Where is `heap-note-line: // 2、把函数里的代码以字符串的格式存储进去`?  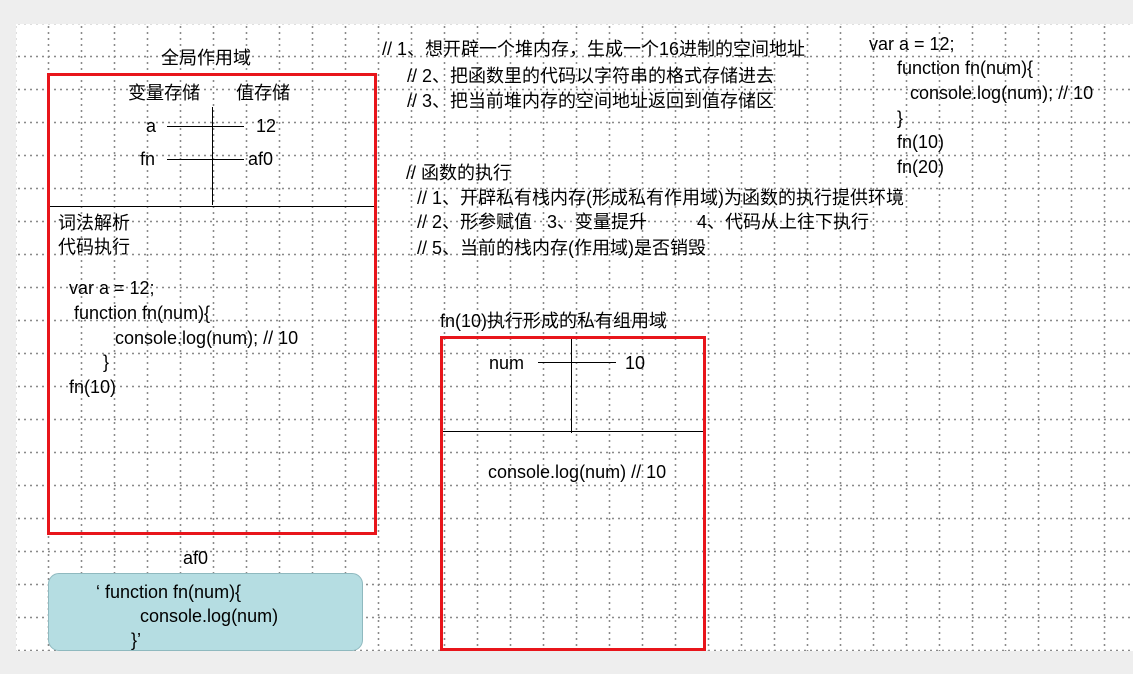
heap-note-line: // 2、把函数里的代码以字符串的格式存储进去 is located at coordinates (591, 76).